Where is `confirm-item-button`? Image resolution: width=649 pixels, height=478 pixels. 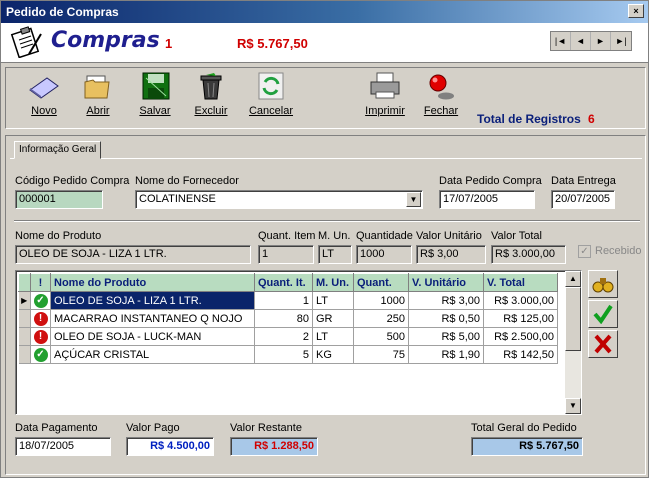 confirm-item-button is located at coordinates (603, 314).